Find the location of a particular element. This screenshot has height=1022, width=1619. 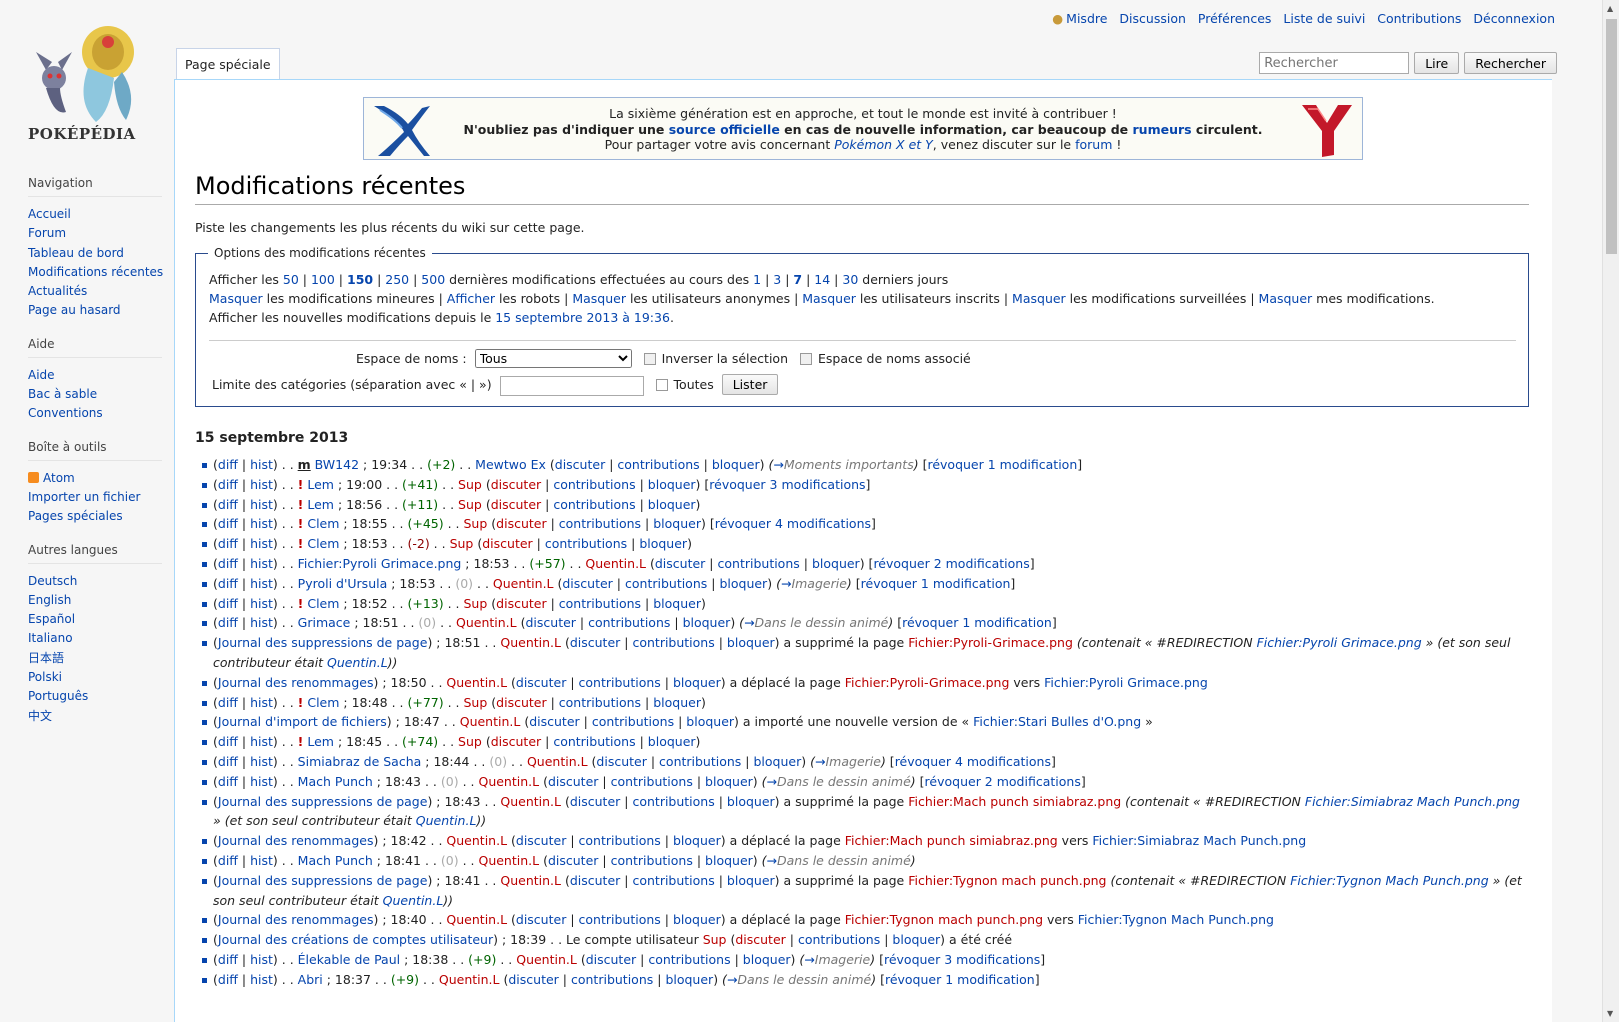

inline-link: 100 is located at coordinates (323, 279).